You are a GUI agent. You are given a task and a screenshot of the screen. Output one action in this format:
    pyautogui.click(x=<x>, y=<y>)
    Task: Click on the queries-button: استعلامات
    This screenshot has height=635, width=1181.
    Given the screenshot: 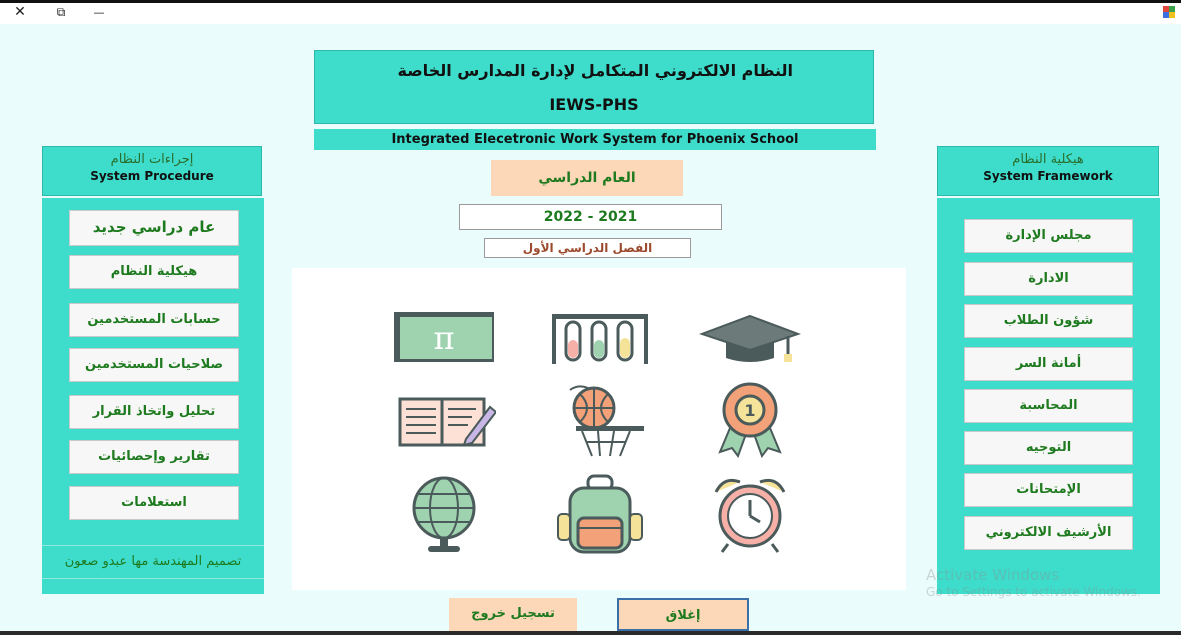 What is the action you would take?
    pyautogui.click(x=154, y=503)
    